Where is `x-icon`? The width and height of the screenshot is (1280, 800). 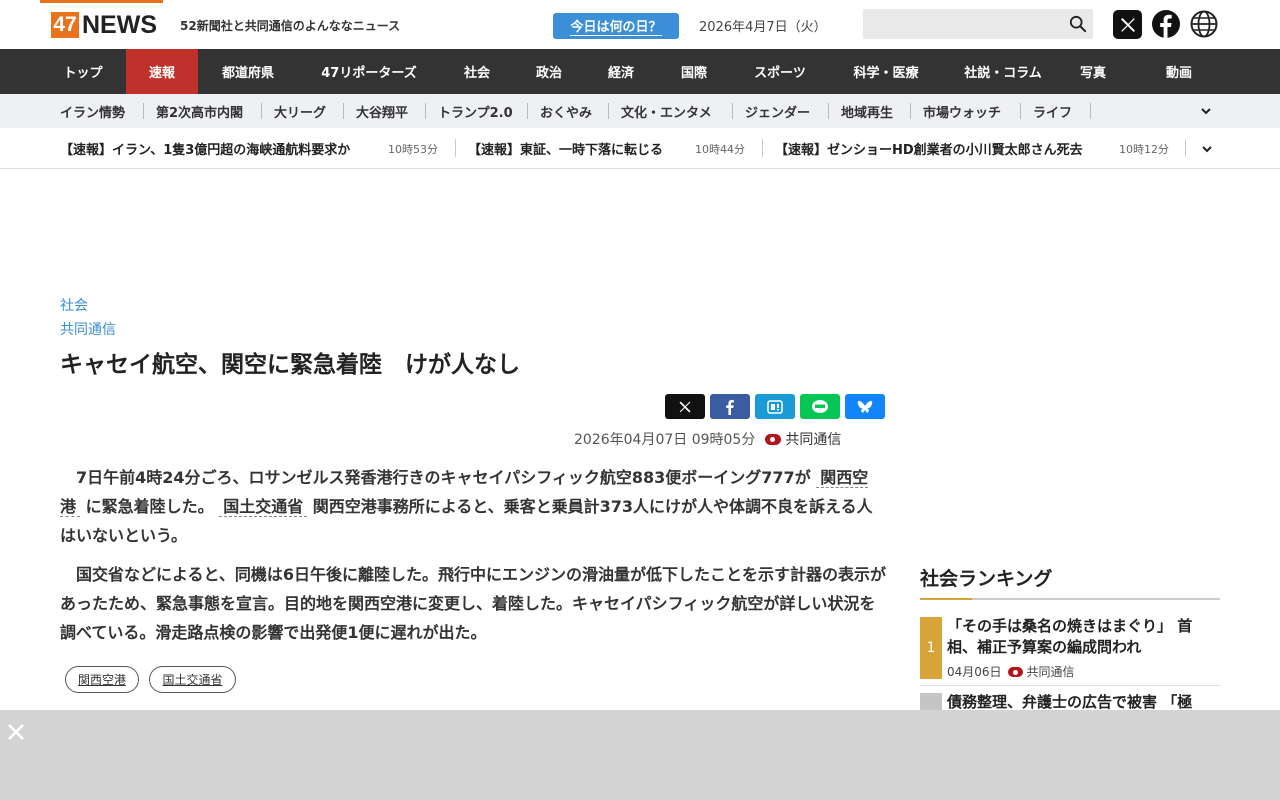
x-icon is located at coordinates (685, 406).